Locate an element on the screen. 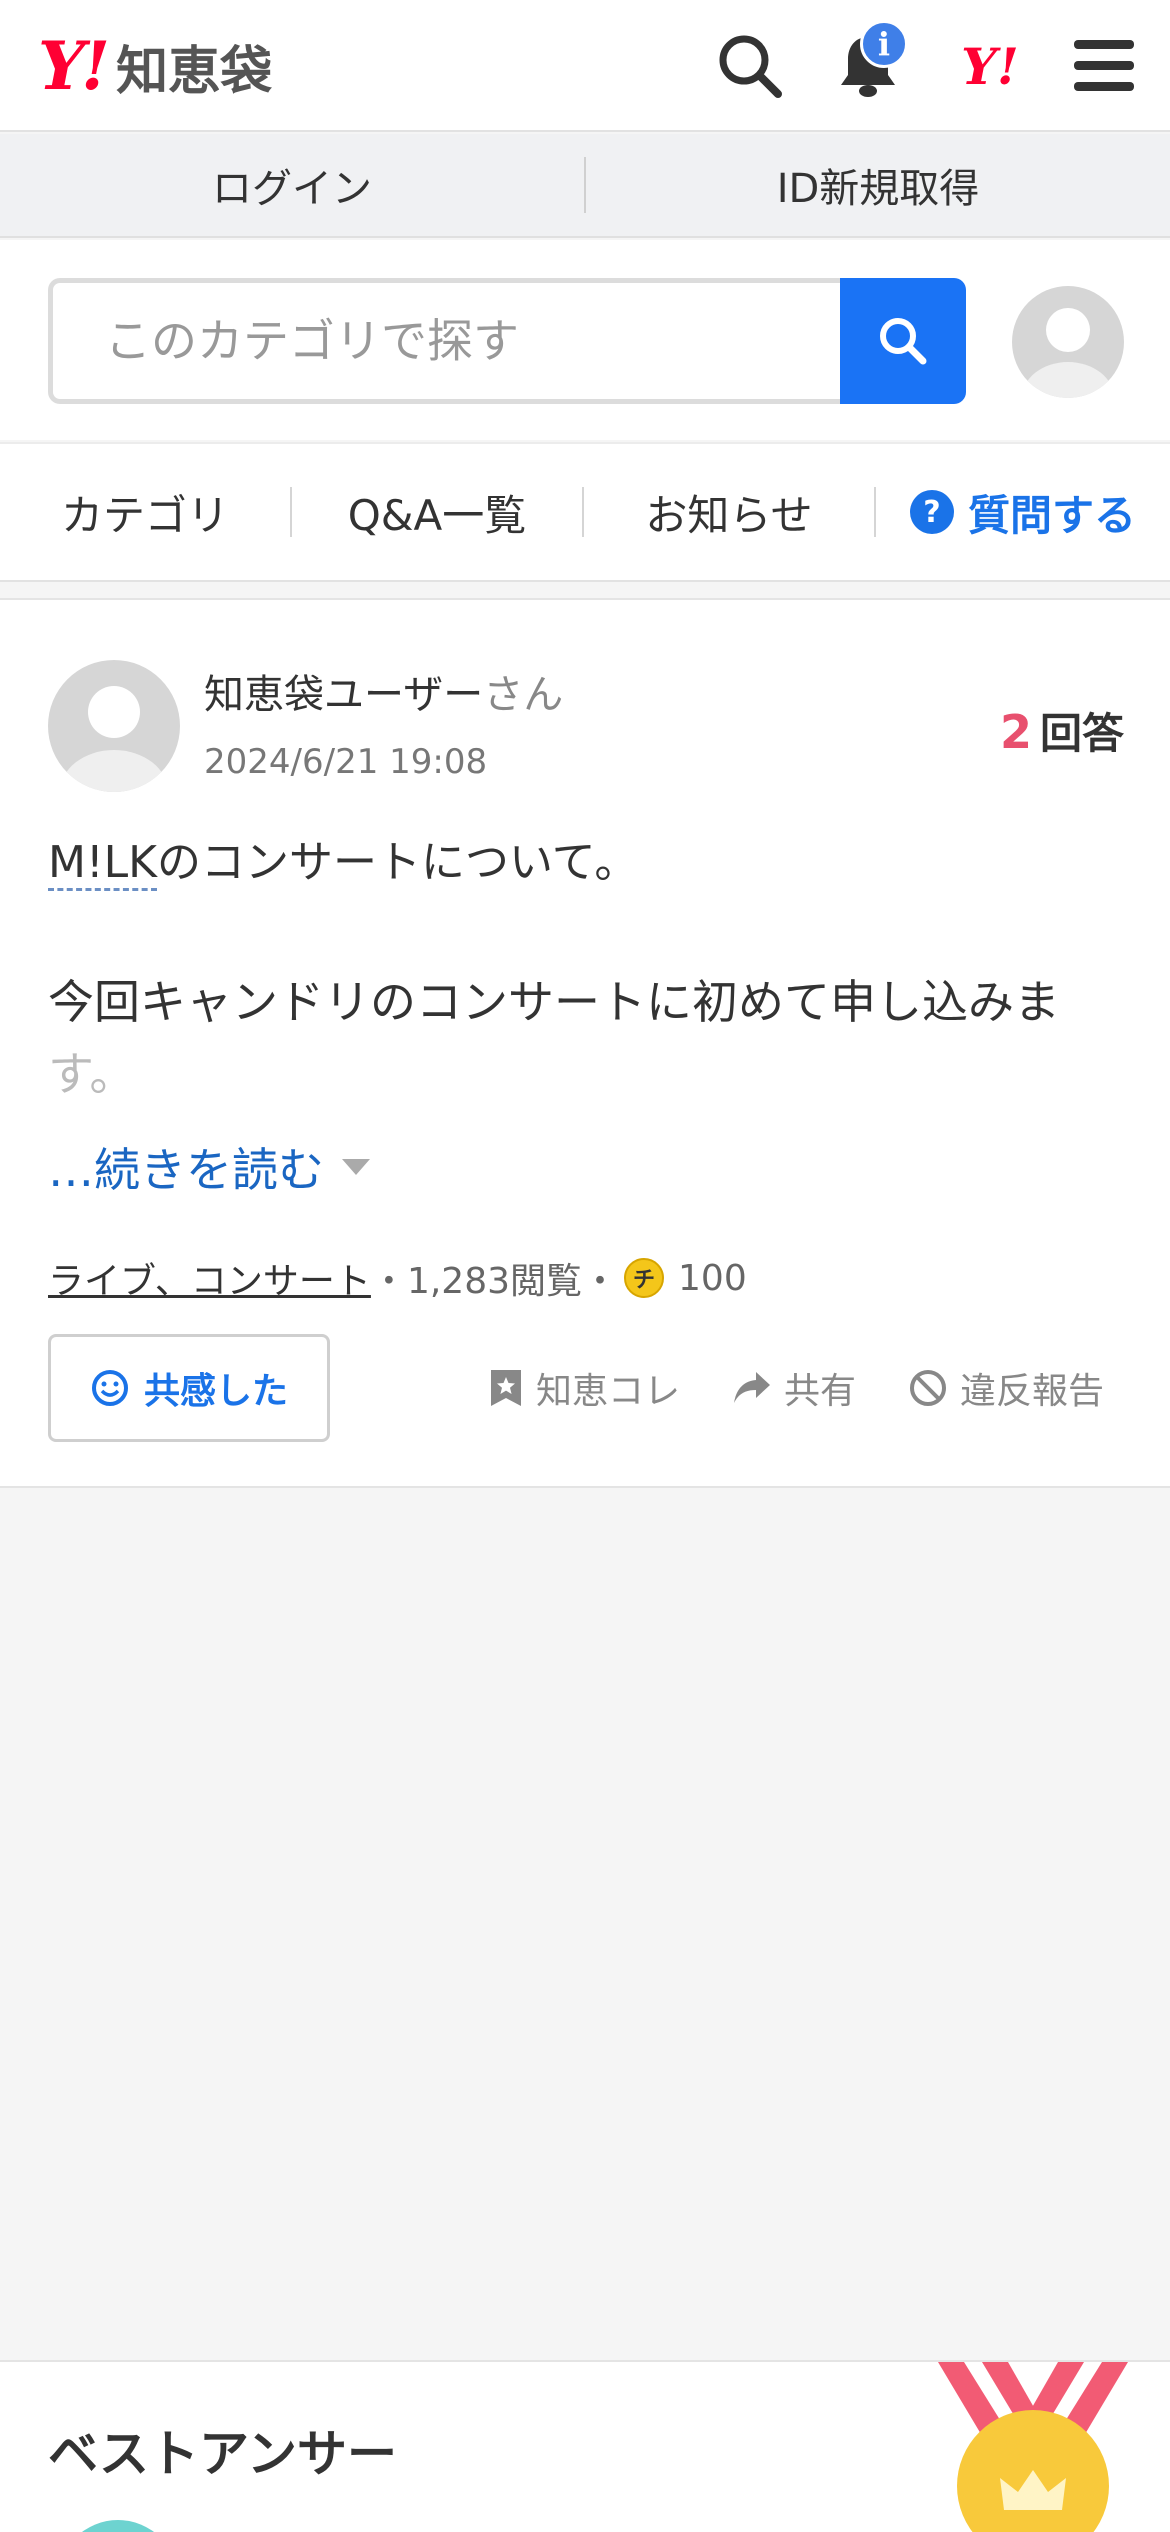 This screenshot has height=2532, width=1170. question-meta: ライブ、コンサート ・ 1,283閲覧 ・ チ 100 is located at coordinates (397, 1278).